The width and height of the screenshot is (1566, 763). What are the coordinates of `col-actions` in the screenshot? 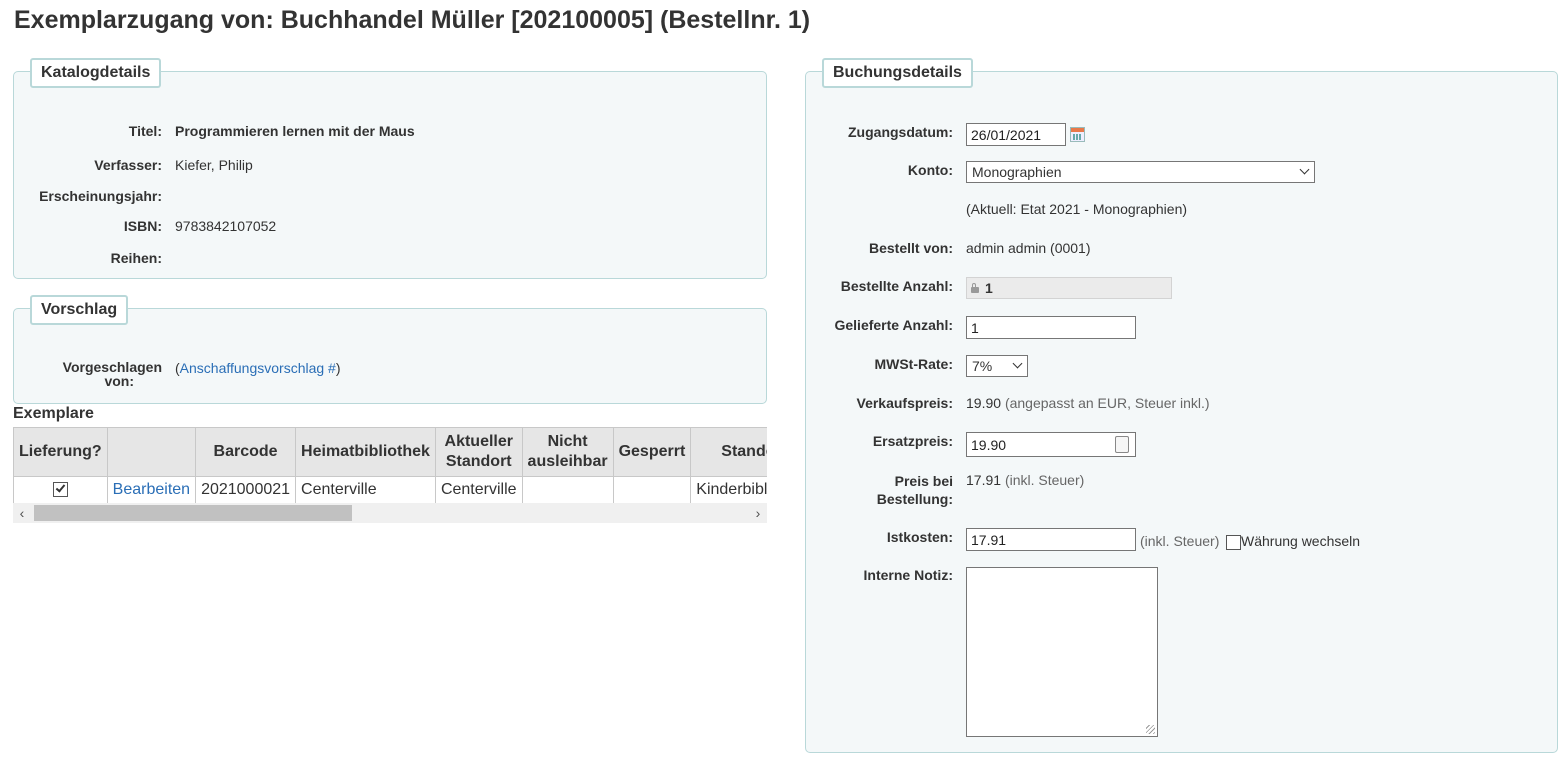 It's located at (151, 452).